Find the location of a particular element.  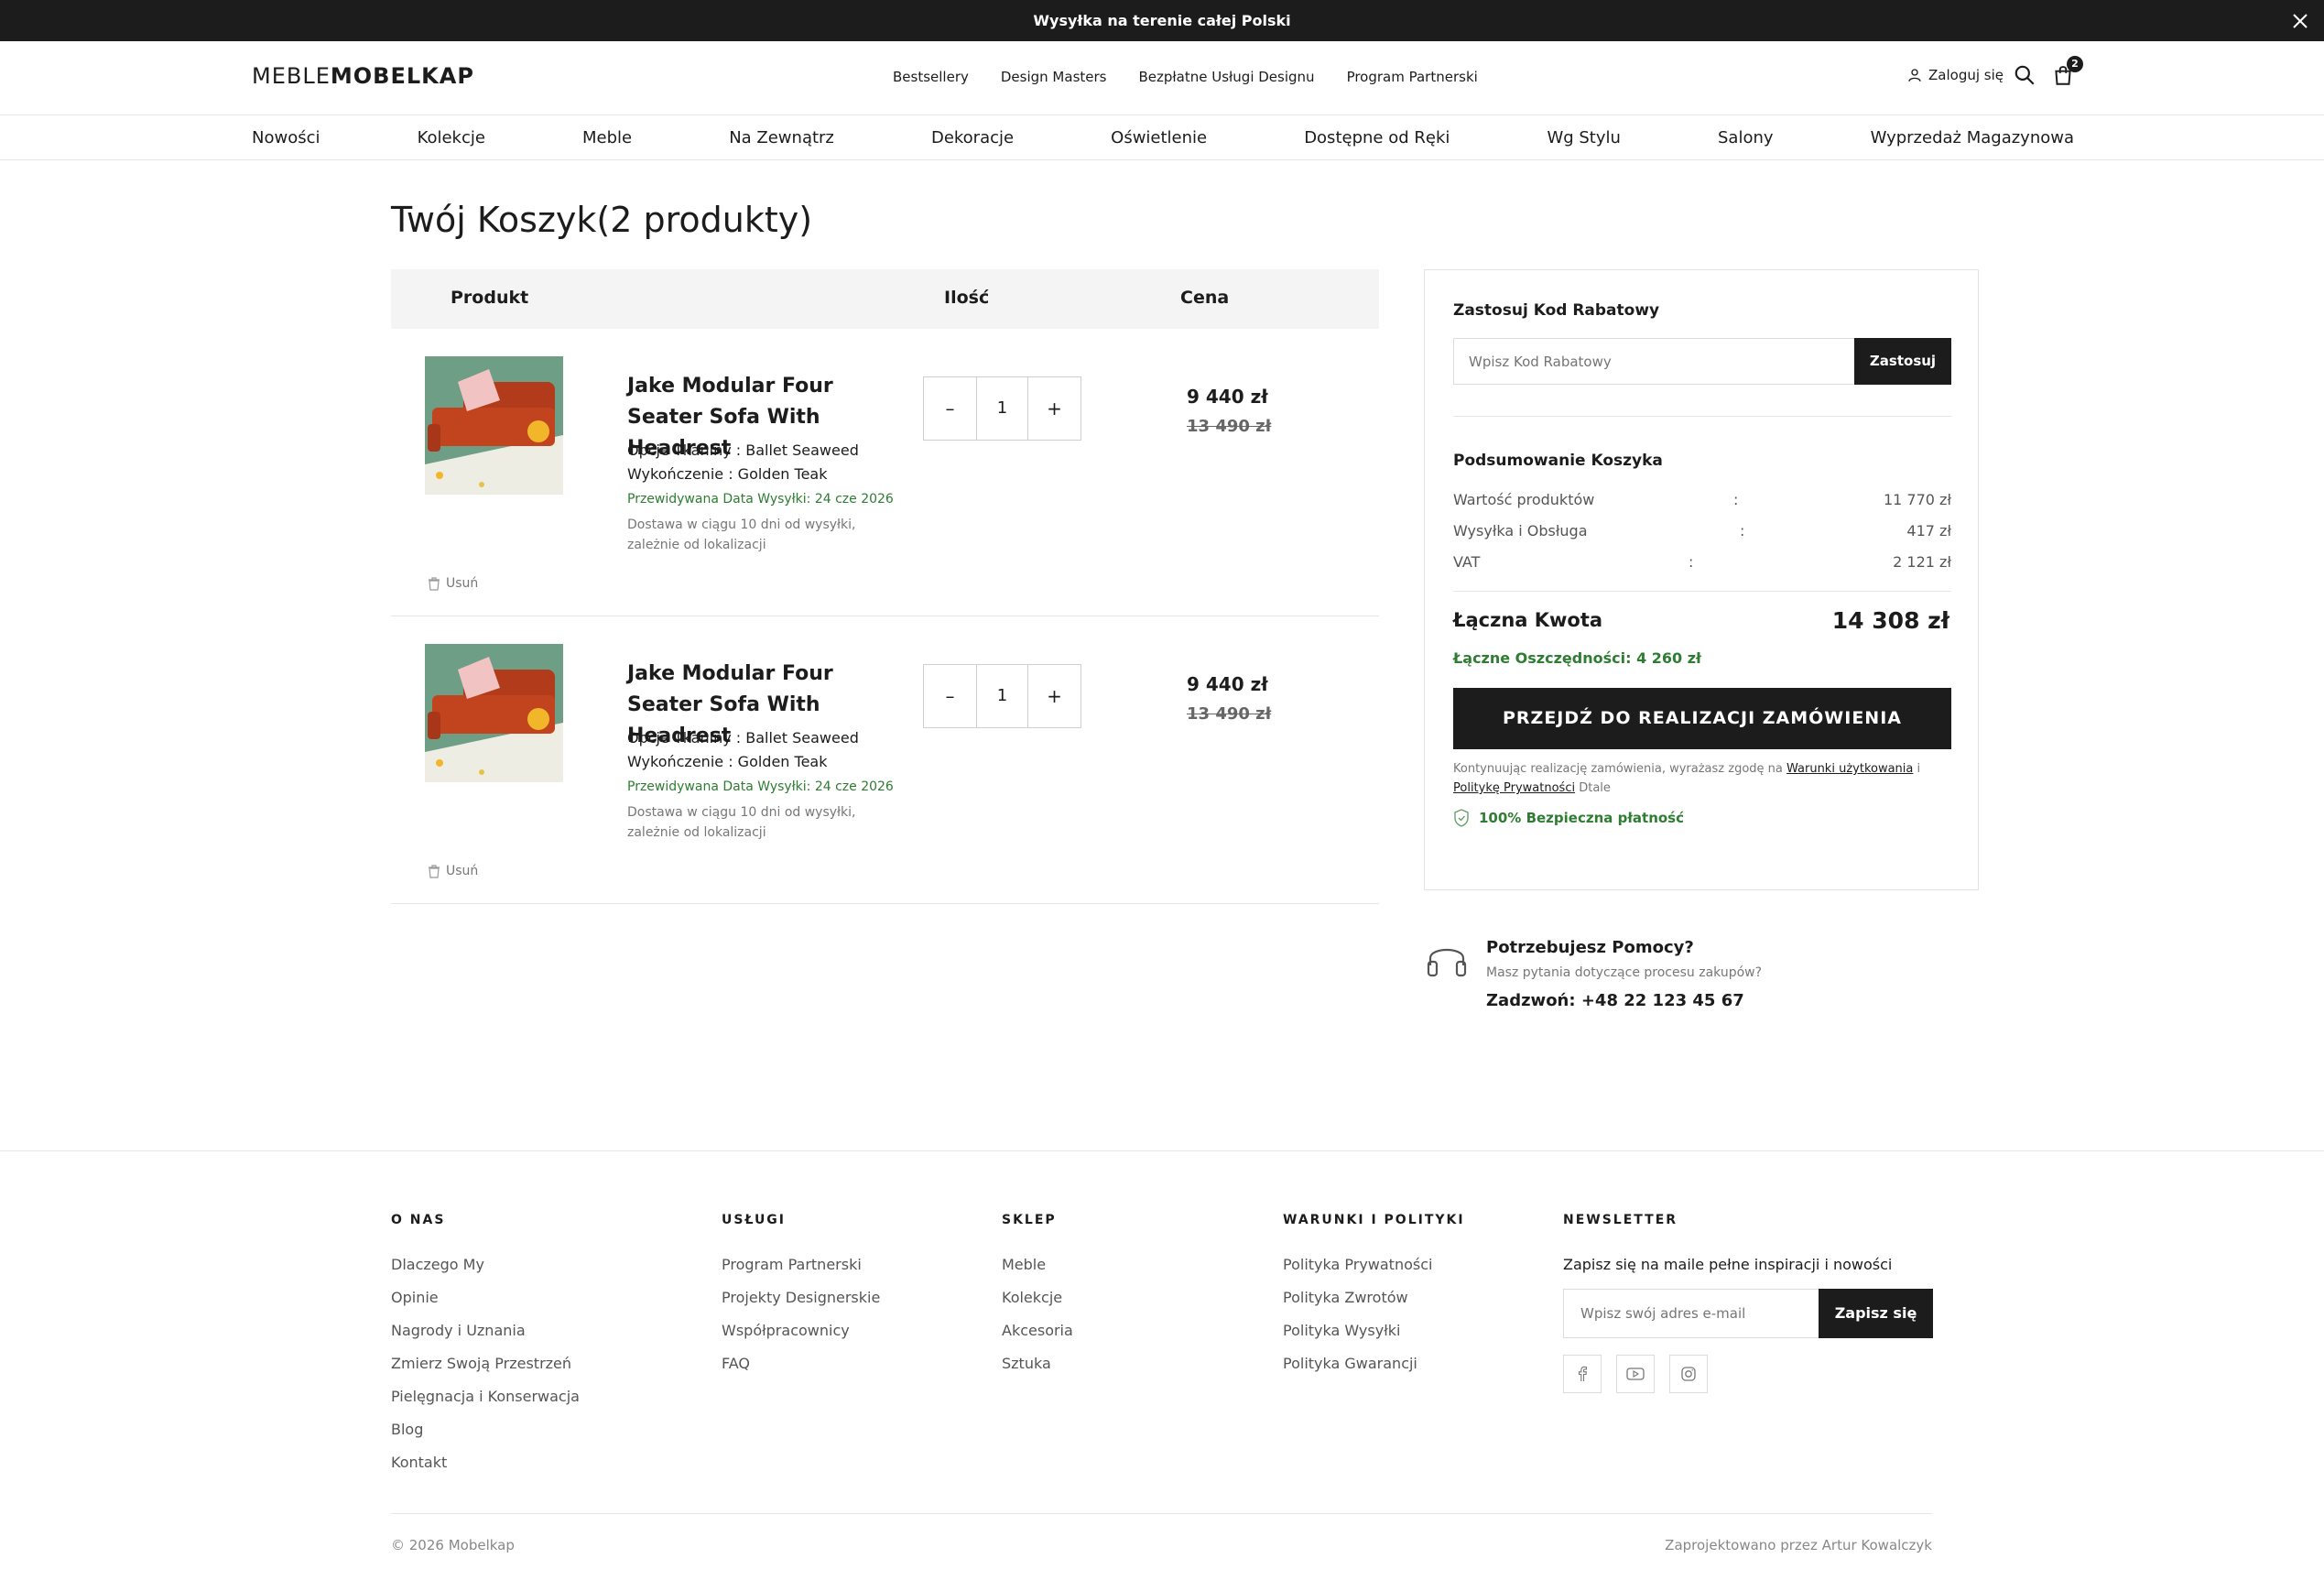

youtube-link is located at coordinates (1636, 1374).